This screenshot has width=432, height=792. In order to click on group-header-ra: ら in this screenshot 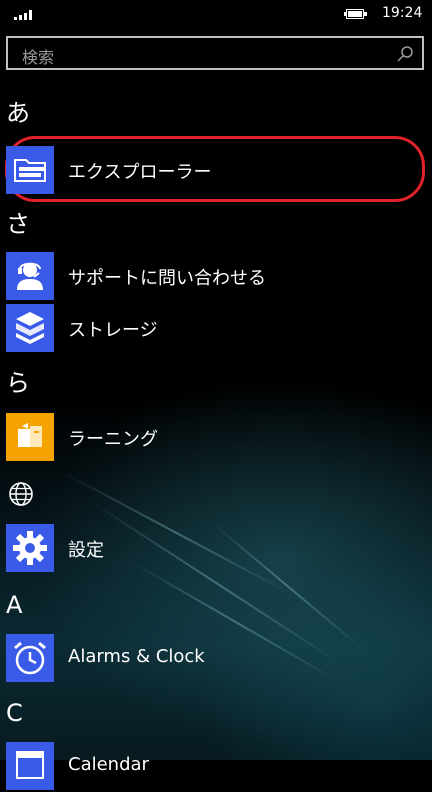, I will do `click(18, 383)`.